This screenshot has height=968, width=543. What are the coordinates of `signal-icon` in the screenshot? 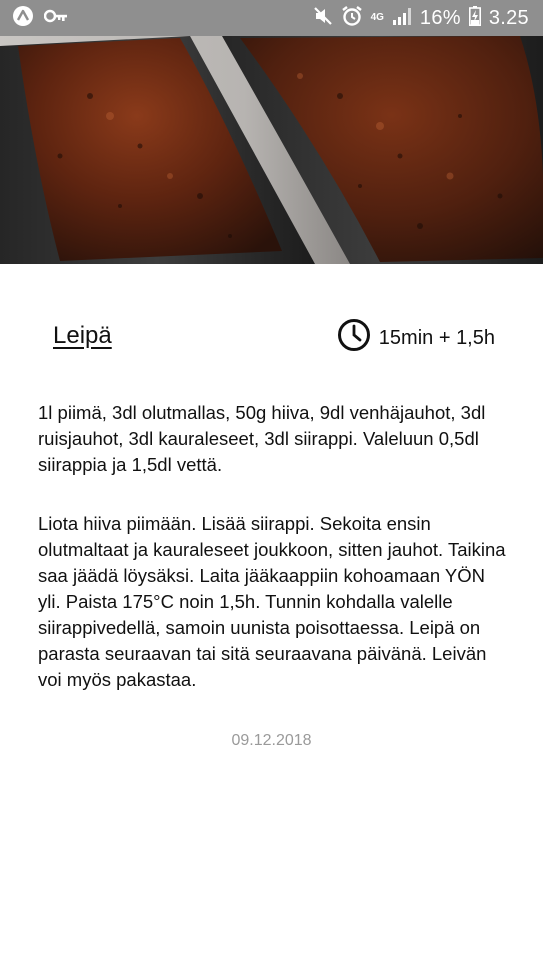 It's located at (402, 18).